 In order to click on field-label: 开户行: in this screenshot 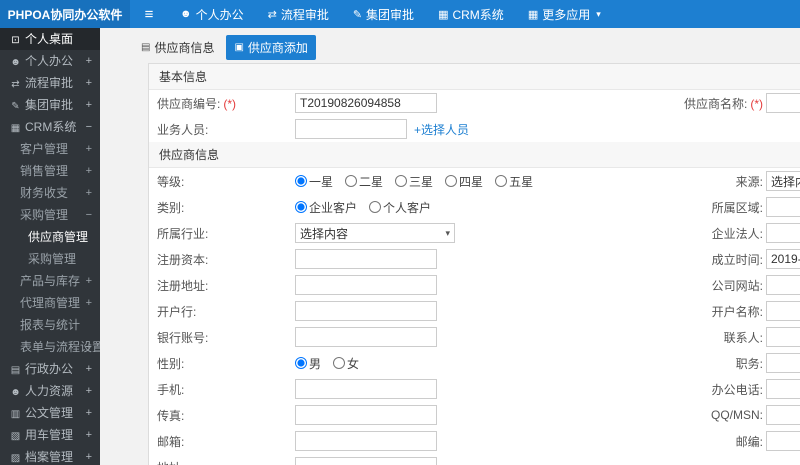, I will do `click(177, 311)`.